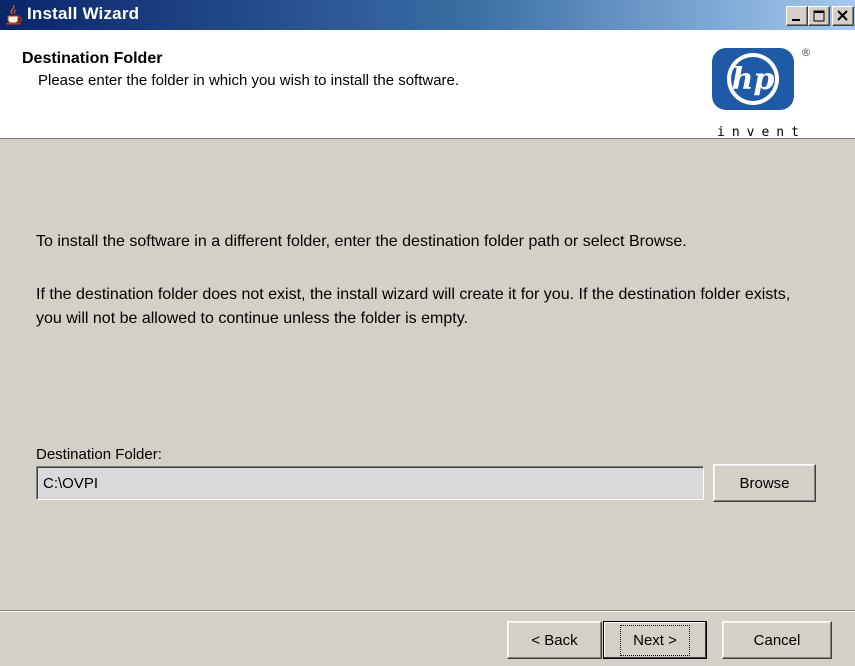  What do you see at coordinates (427, 611) in the screenshot?
I see `footer-divider` at bounding box center [427, 611].